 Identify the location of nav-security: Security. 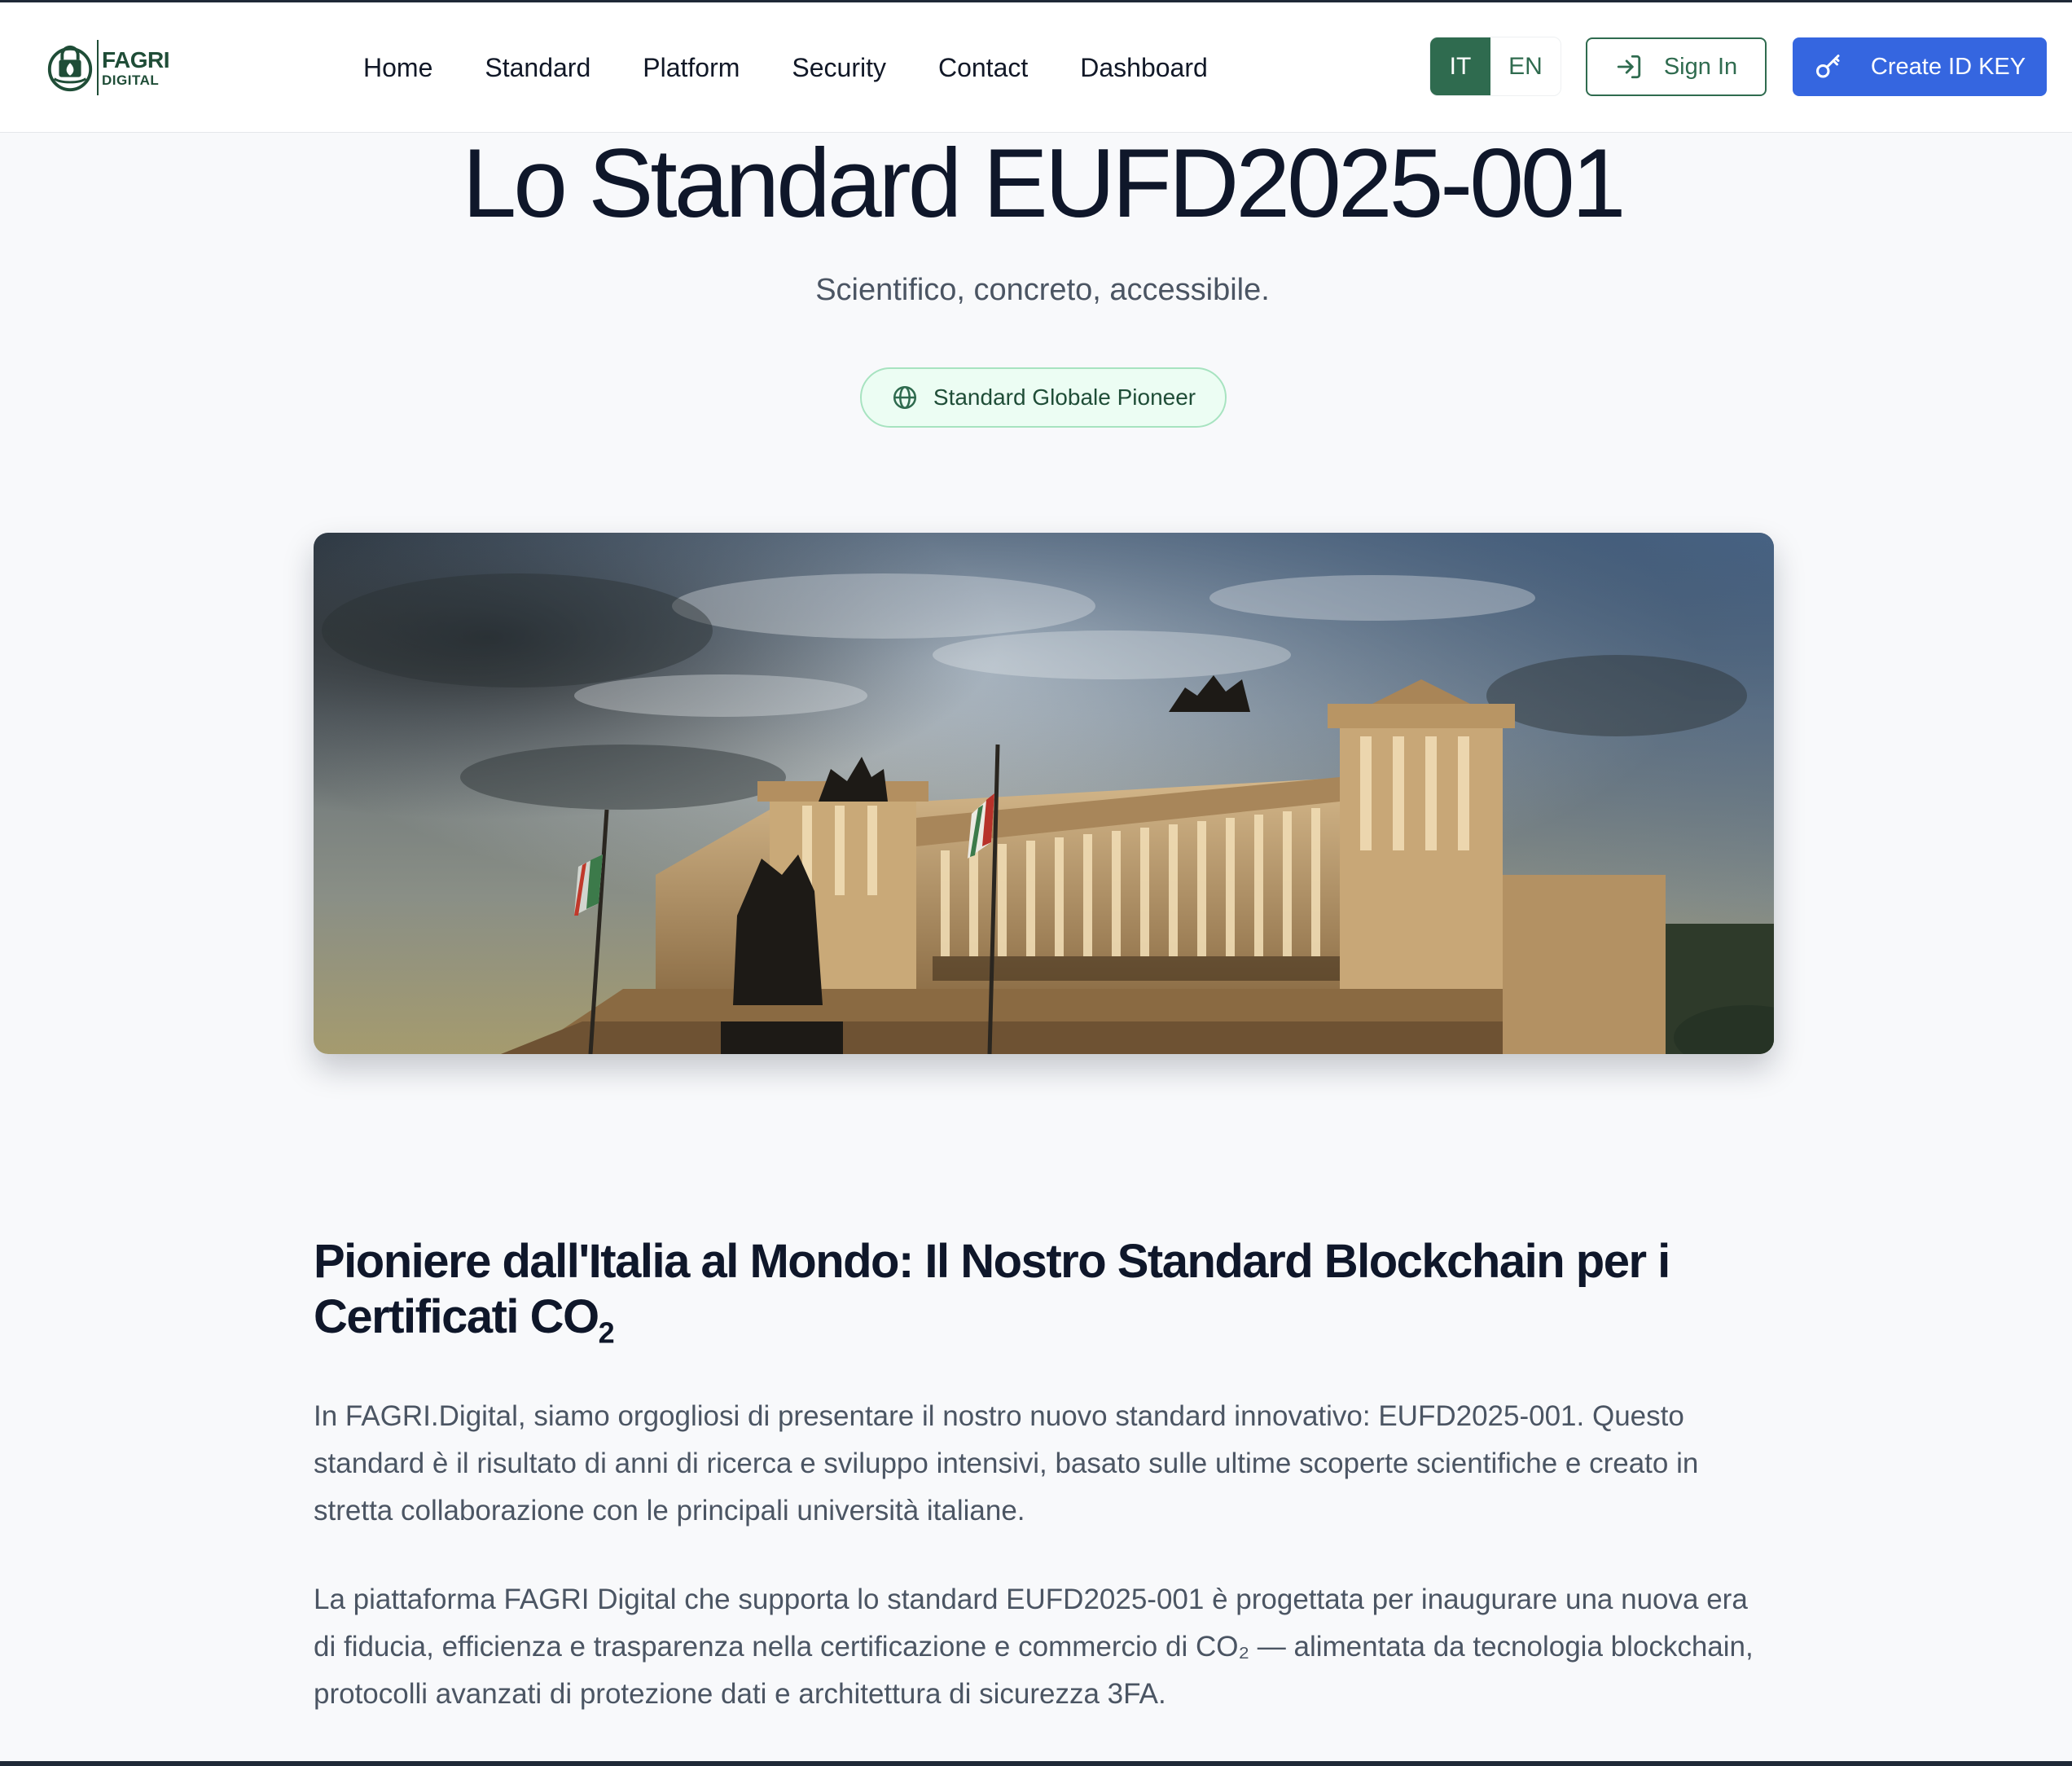
(839, 68).